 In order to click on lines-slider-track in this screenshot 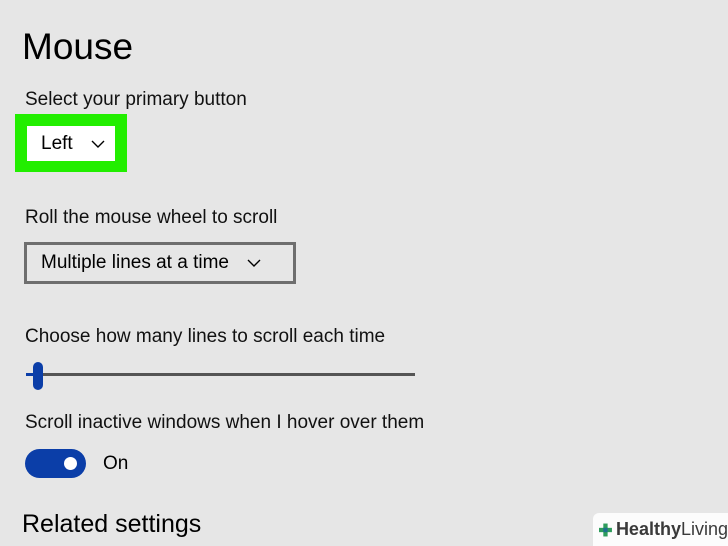, I will do `click(220, 374)`.